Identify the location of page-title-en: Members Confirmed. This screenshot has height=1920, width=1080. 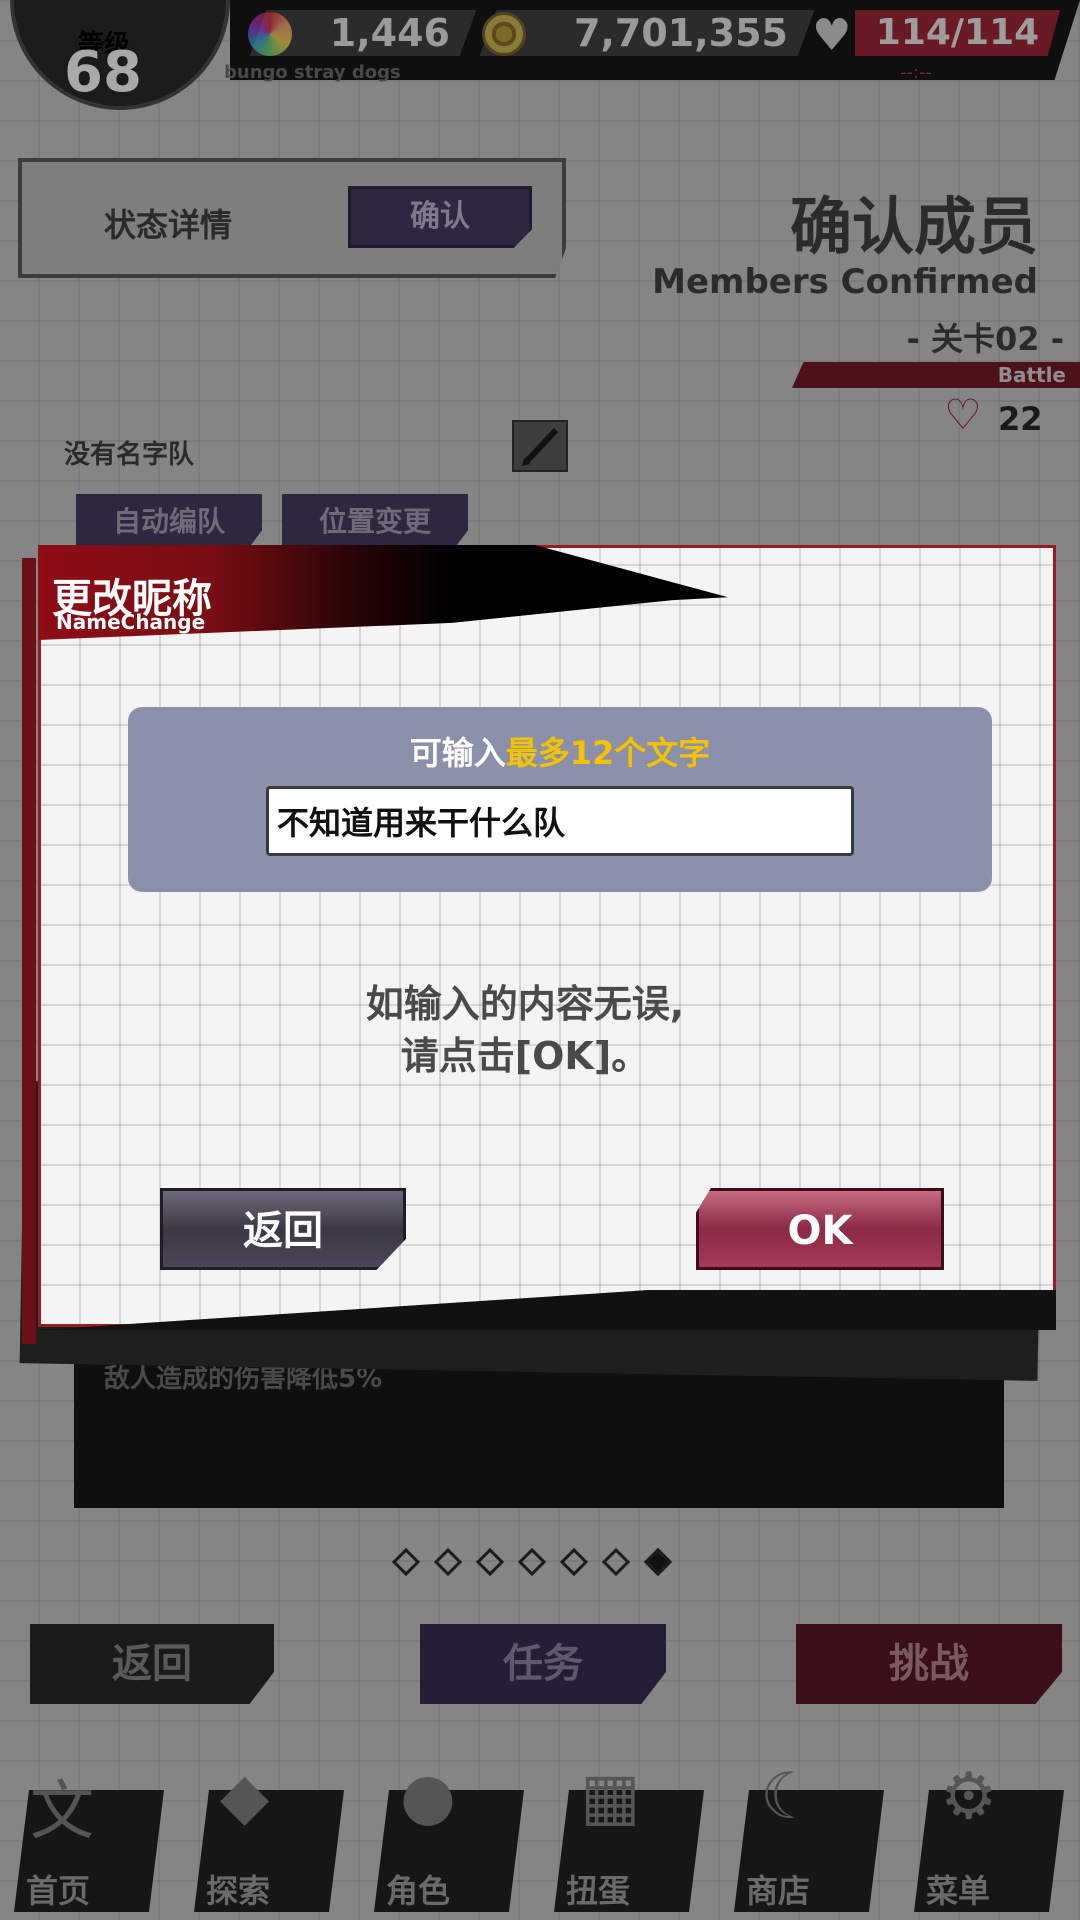
(845, 282).